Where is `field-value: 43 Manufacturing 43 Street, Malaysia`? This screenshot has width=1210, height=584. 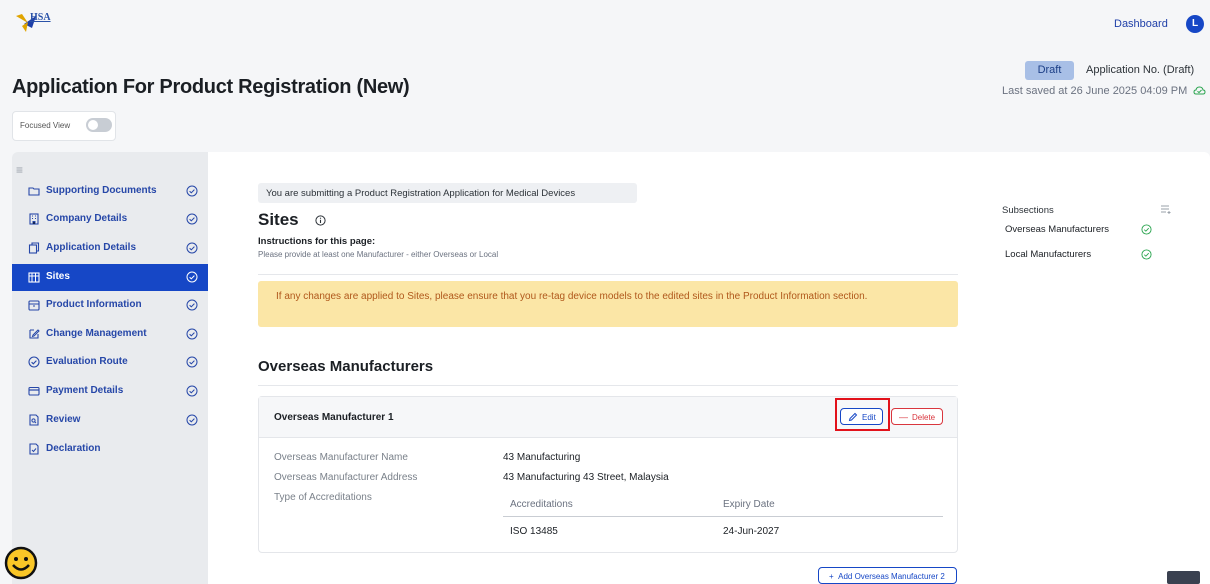 field-value: 43 Manufacturing 43 Street, Malaysia is located at coordinates (586, 477).